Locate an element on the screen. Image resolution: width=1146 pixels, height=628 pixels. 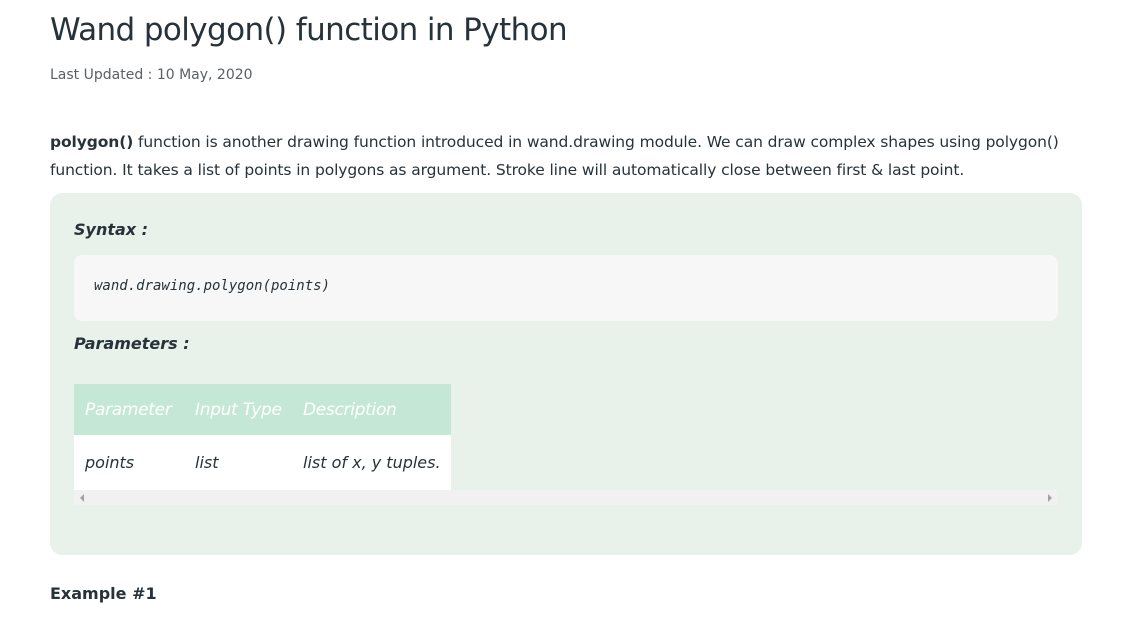
page-title: Wand polygon() function in Python is located at coordinates (309, 30).